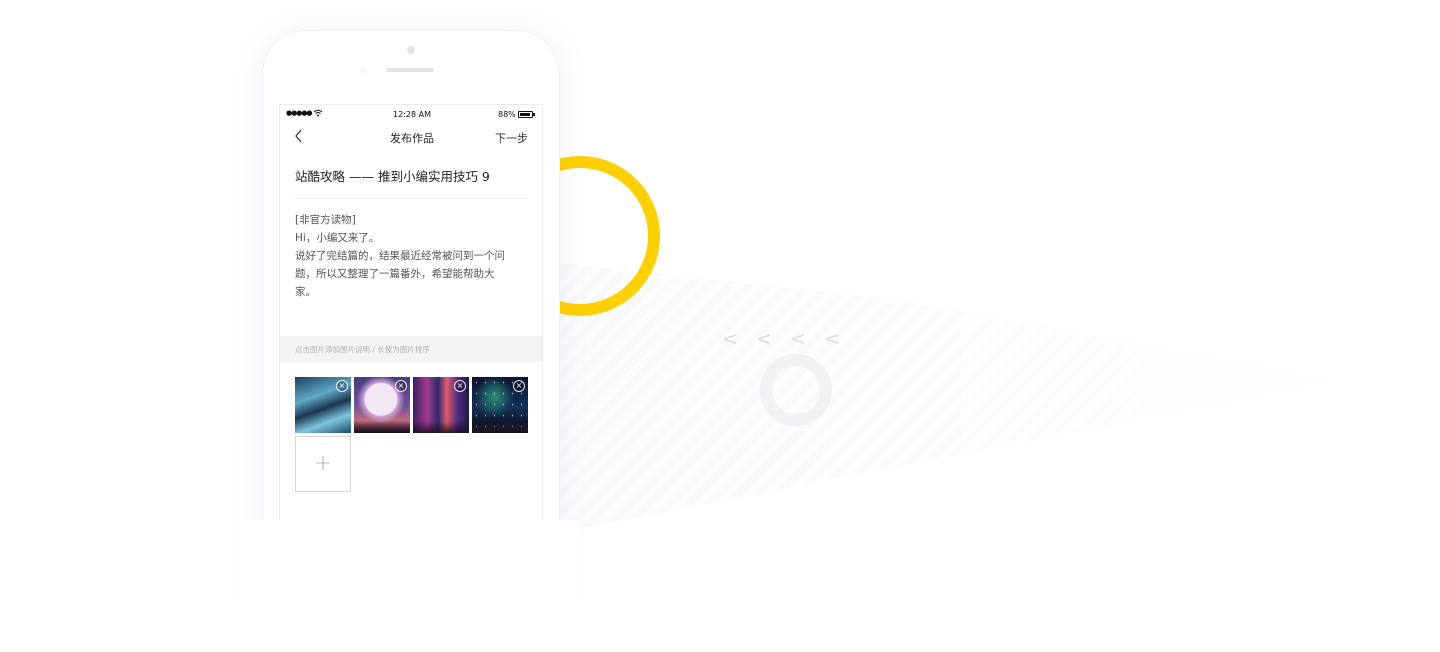  What do you see at coordinates (411, 50) in the screenshot?
I see `phone-camera` at bounding box center [411, 50].